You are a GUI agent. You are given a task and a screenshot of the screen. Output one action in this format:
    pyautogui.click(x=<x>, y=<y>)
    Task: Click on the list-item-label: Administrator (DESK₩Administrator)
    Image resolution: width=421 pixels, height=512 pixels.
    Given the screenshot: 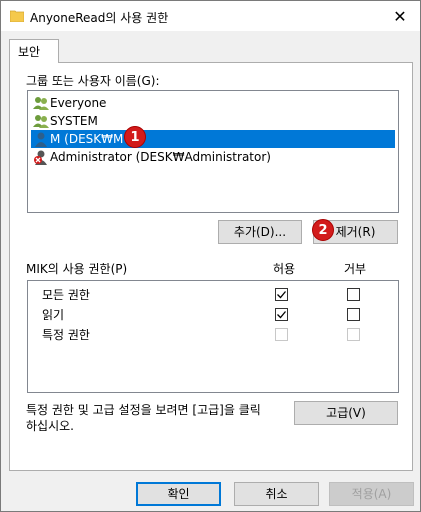 What is the action you would take?
    pyautogui.click(x=160, y=157)
    